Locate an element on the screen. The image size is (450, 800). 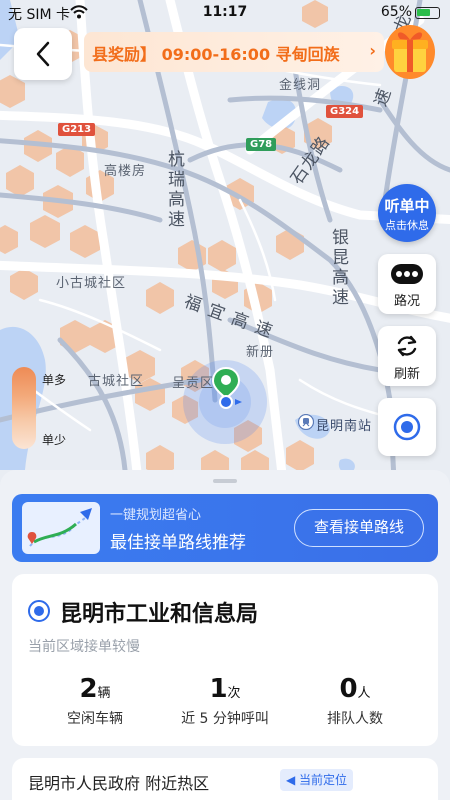
stat-caption: 排队人数 is located at coordinates (355, 719).